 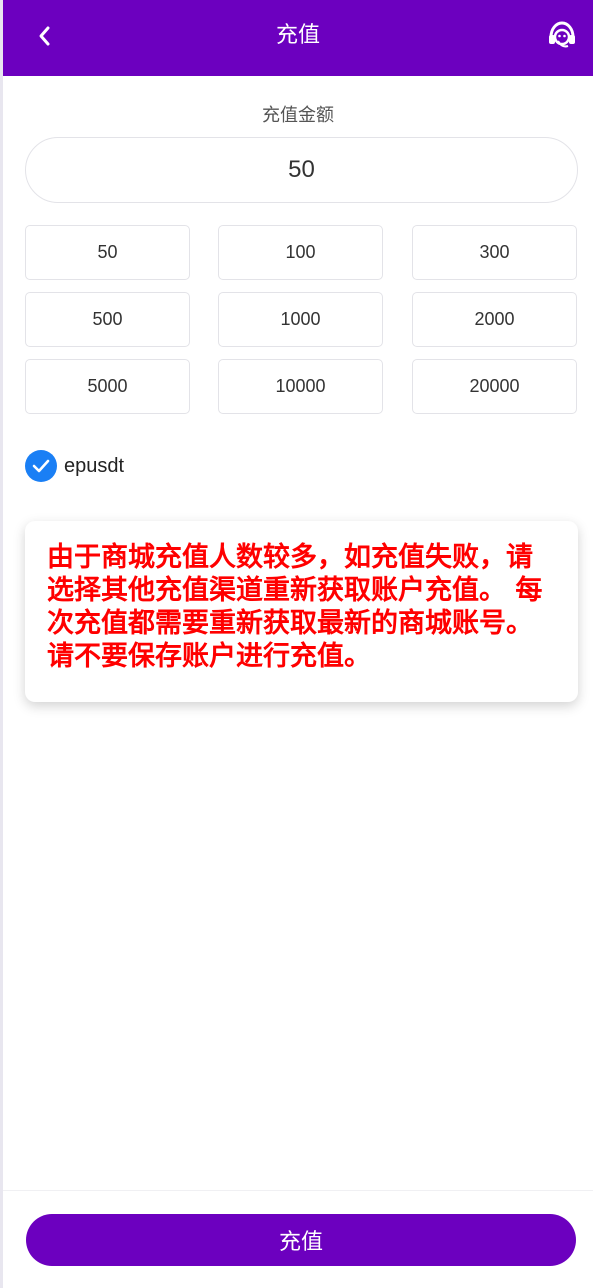 I want to click on payment-method-option: epusdt, so click(x=74, y=466).